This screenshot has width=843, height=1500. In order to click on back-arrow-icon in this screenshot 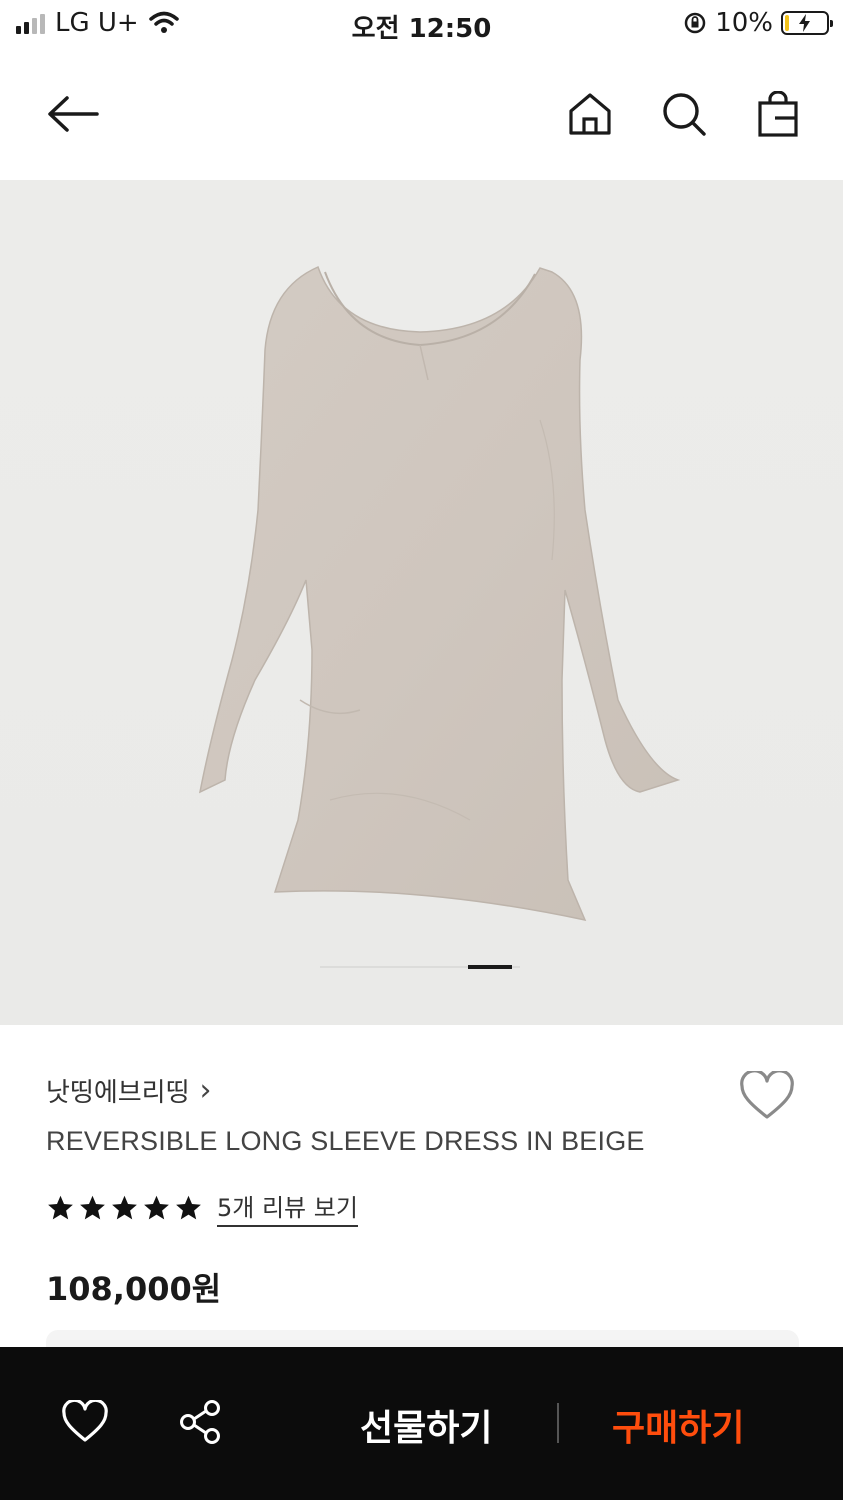, I will do `click(73, 114)`.